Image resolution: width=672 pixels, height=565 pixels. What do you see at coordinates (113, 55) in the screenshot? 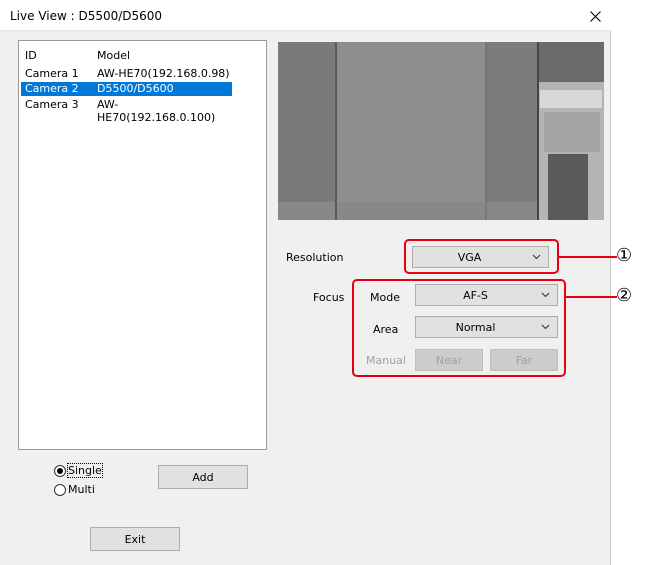
I see `column-header-model: Model` at bounding box center [113, 55].